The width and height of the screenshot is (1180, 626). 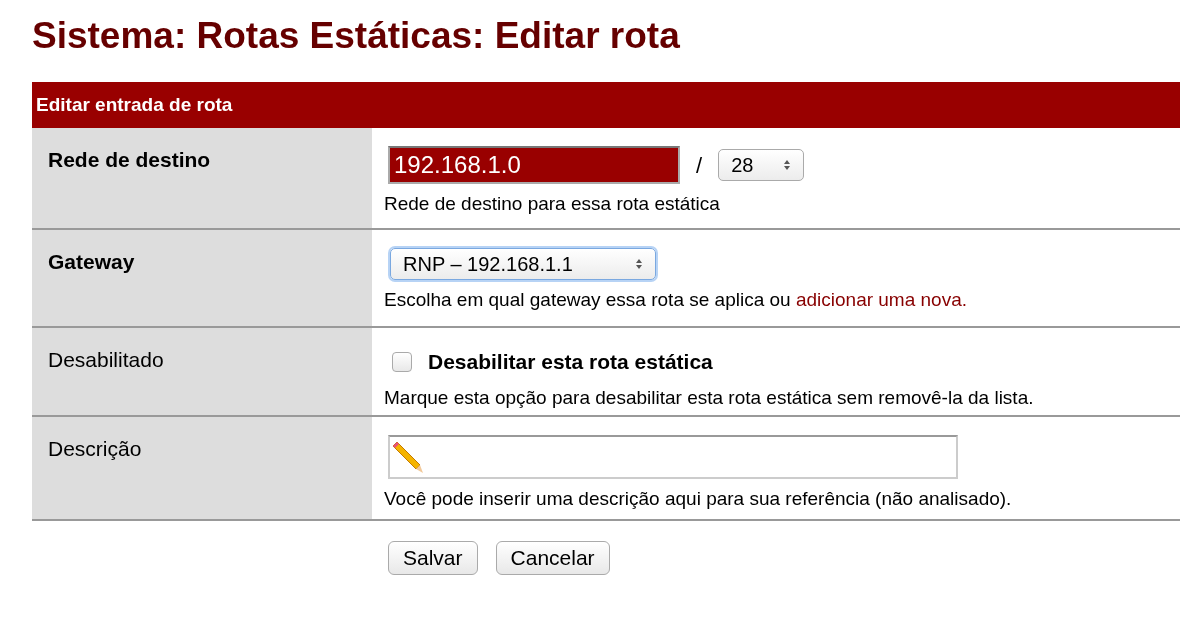 What do you see at coordinates (402, 361) in the screenshot?
I see `checkbox` at bounding box center [402, 361].